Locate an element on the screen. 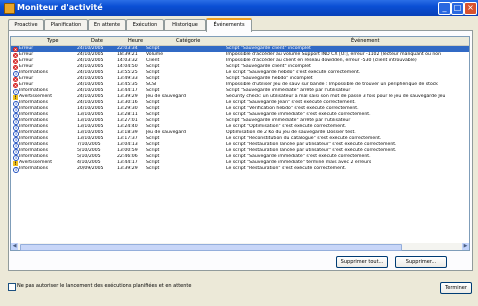 The width and height of the screenshot is (478, 306). cell-category: Script is located at coordinates (153, 168).